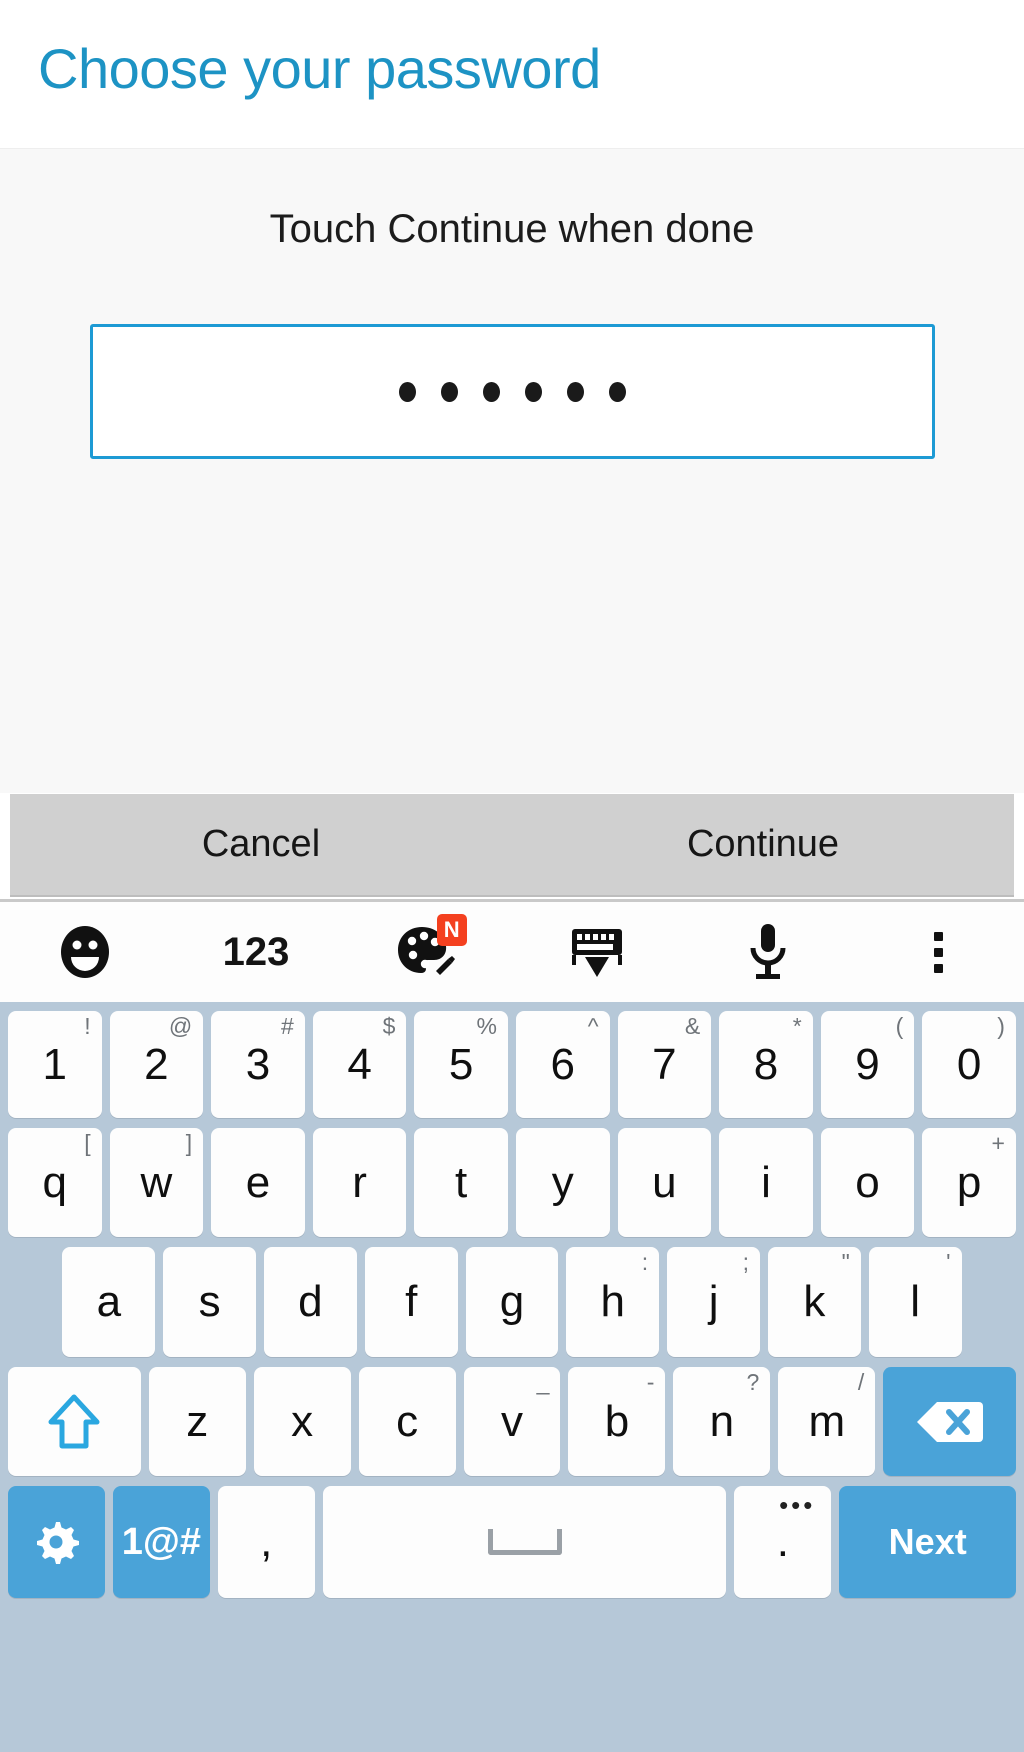  Describe the element at coordinates (645, 1262) in the screenshot. I see `key-sup-h: :` at that location.